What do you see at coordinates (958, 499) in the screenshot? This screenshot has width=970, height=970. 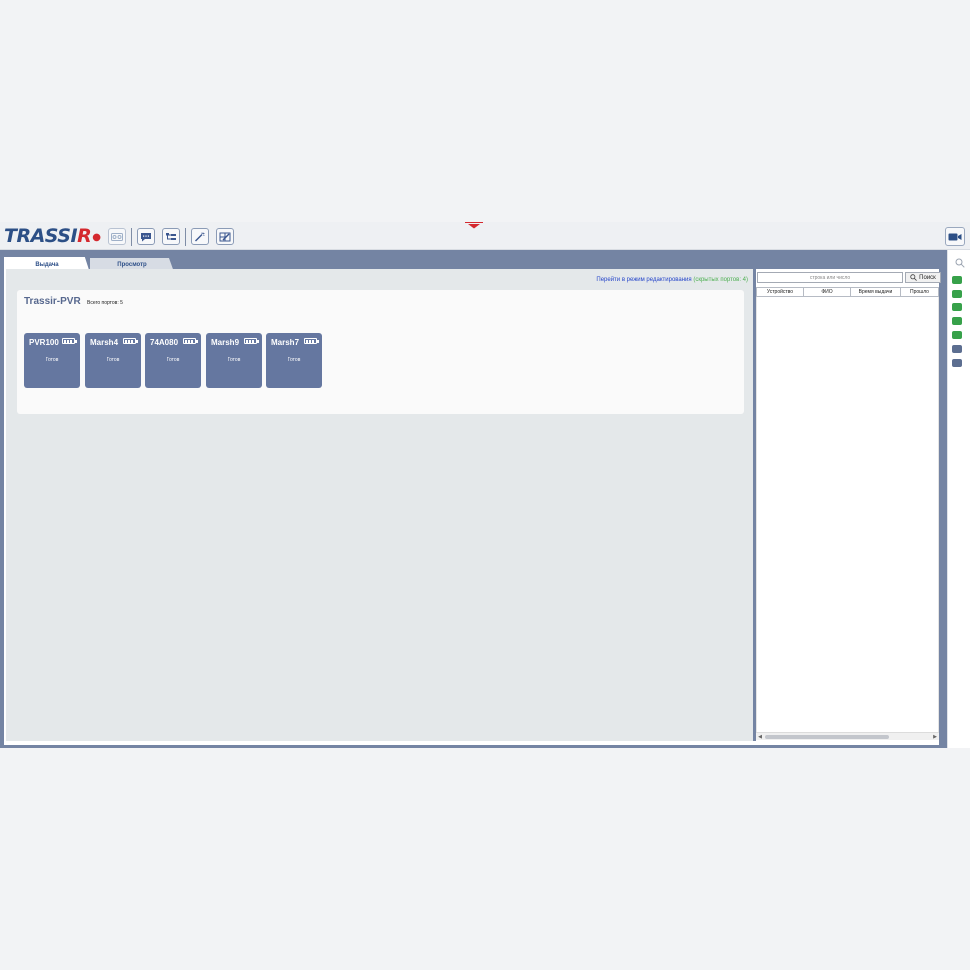 I see `right-sidebar` at bounding box center [958, 499].